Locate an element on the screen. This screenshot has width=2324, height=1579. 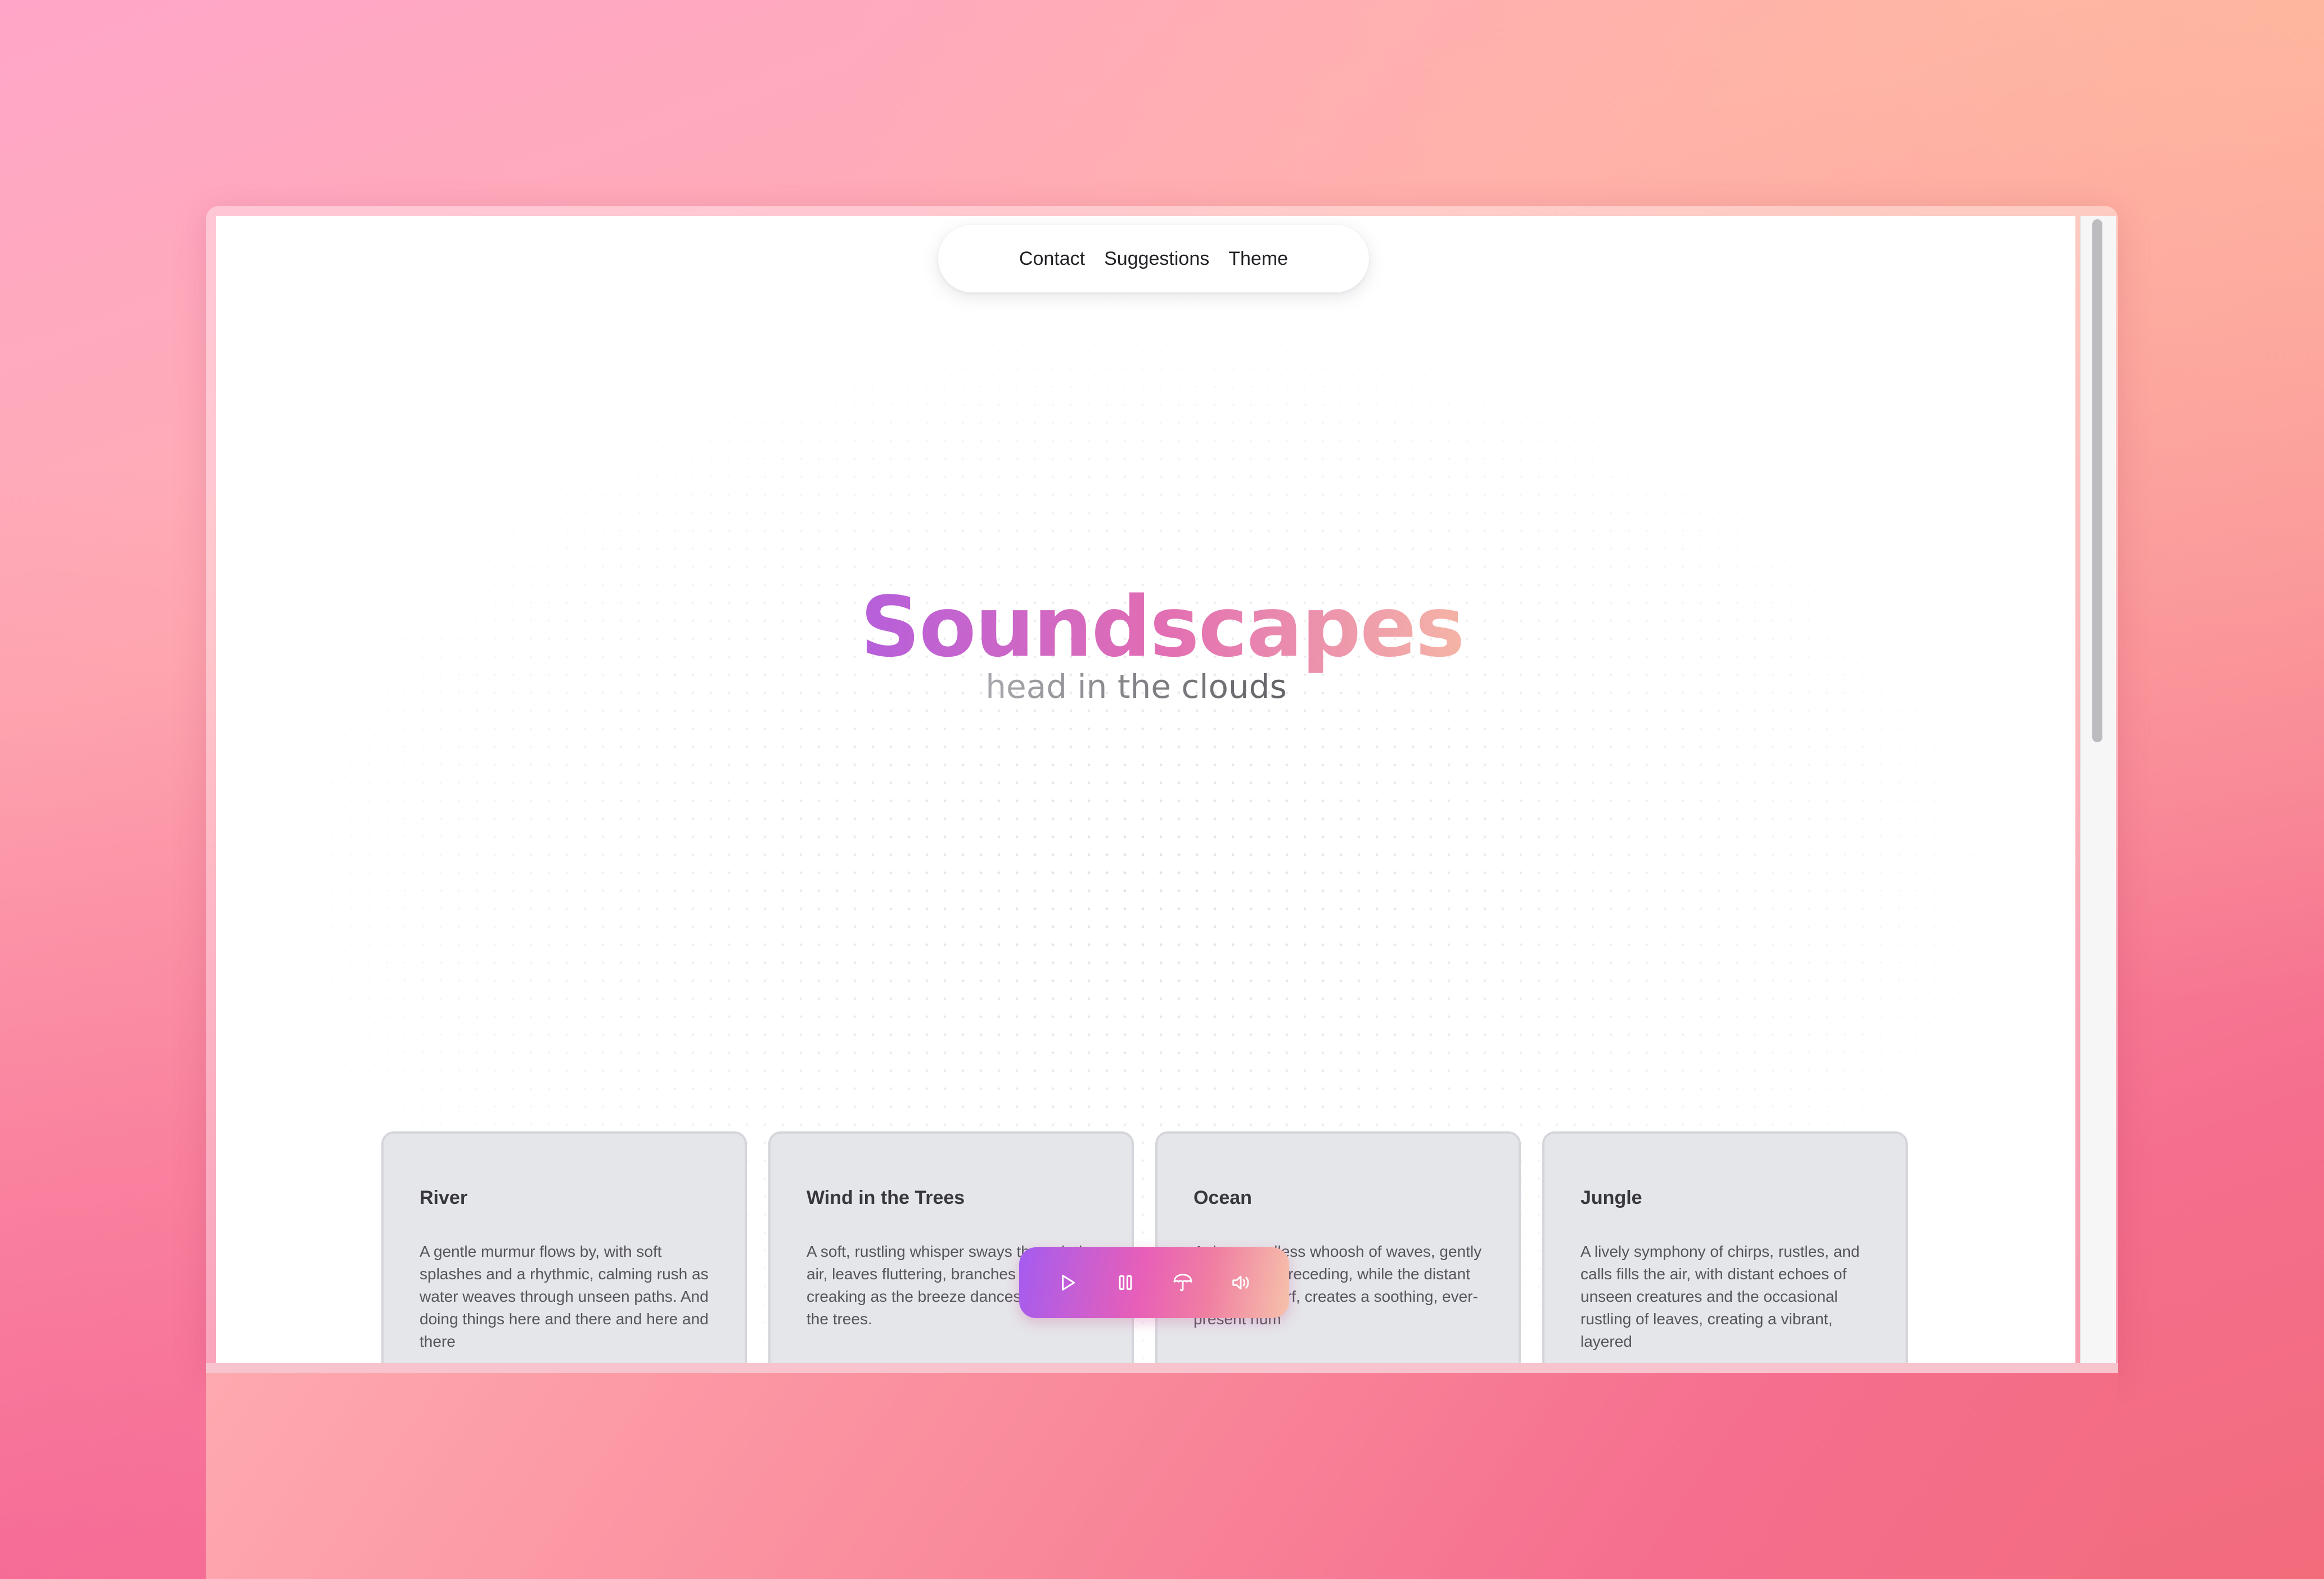
umbrella-button is located at coordinates (1183, 1282).